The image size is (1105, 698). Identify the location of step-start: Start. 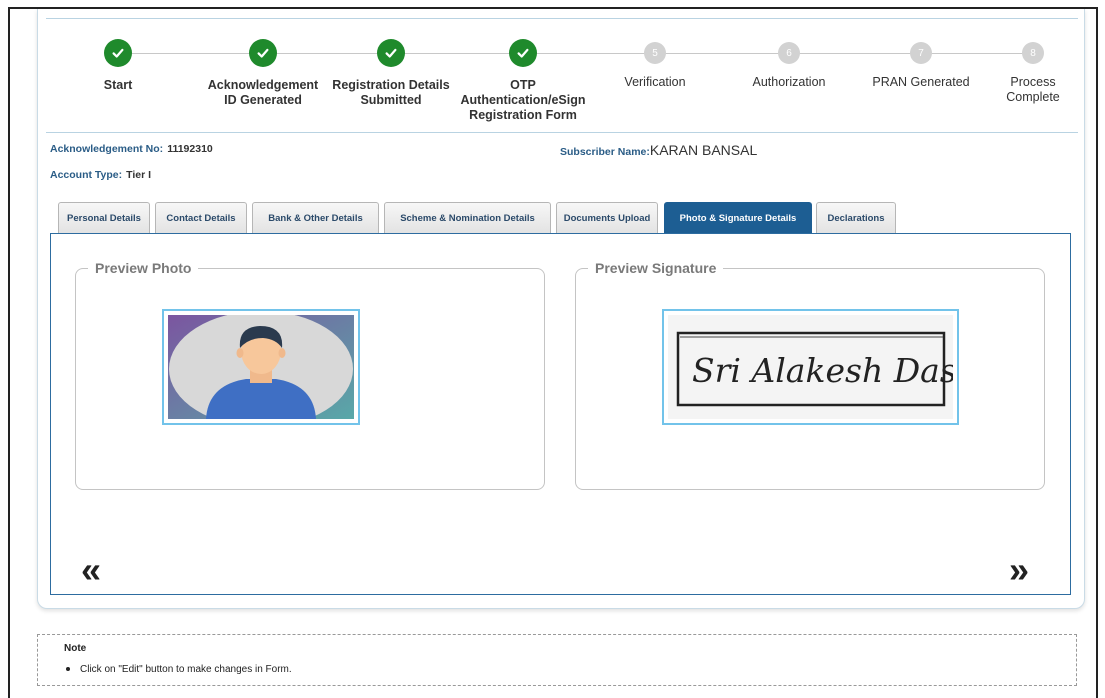
(118, 66).